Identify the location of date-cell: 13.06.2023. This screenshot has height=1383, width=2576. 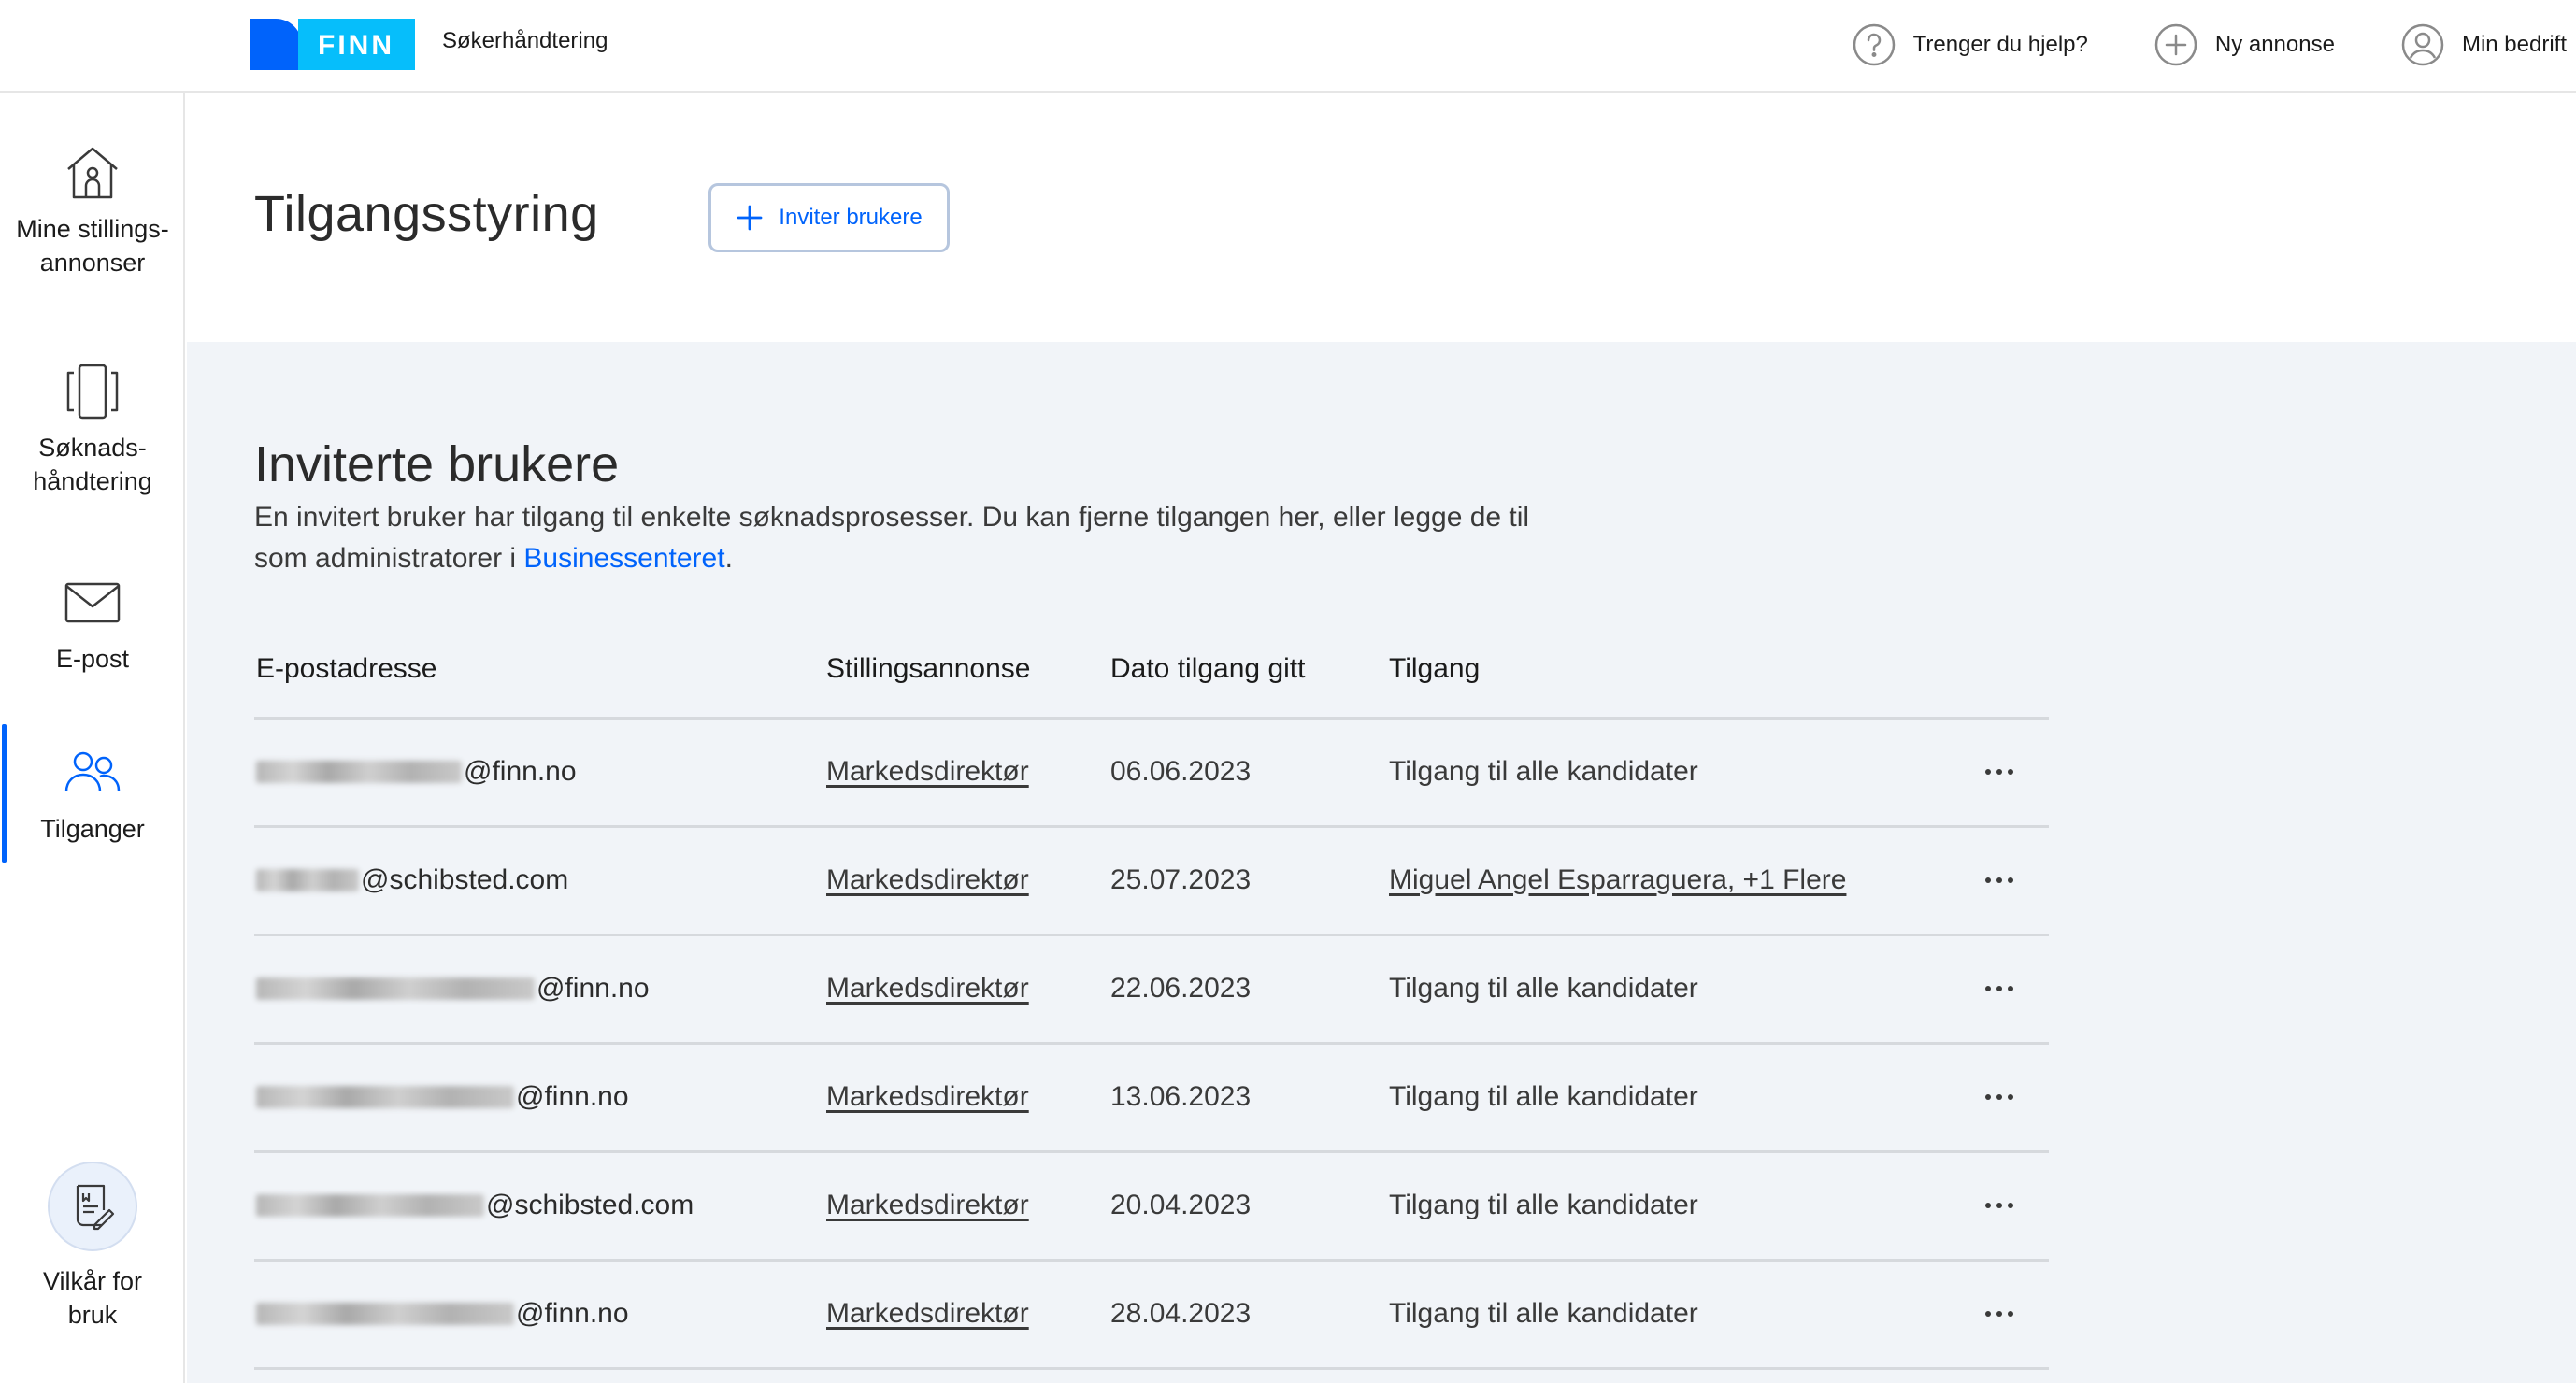
(1249, 1098).